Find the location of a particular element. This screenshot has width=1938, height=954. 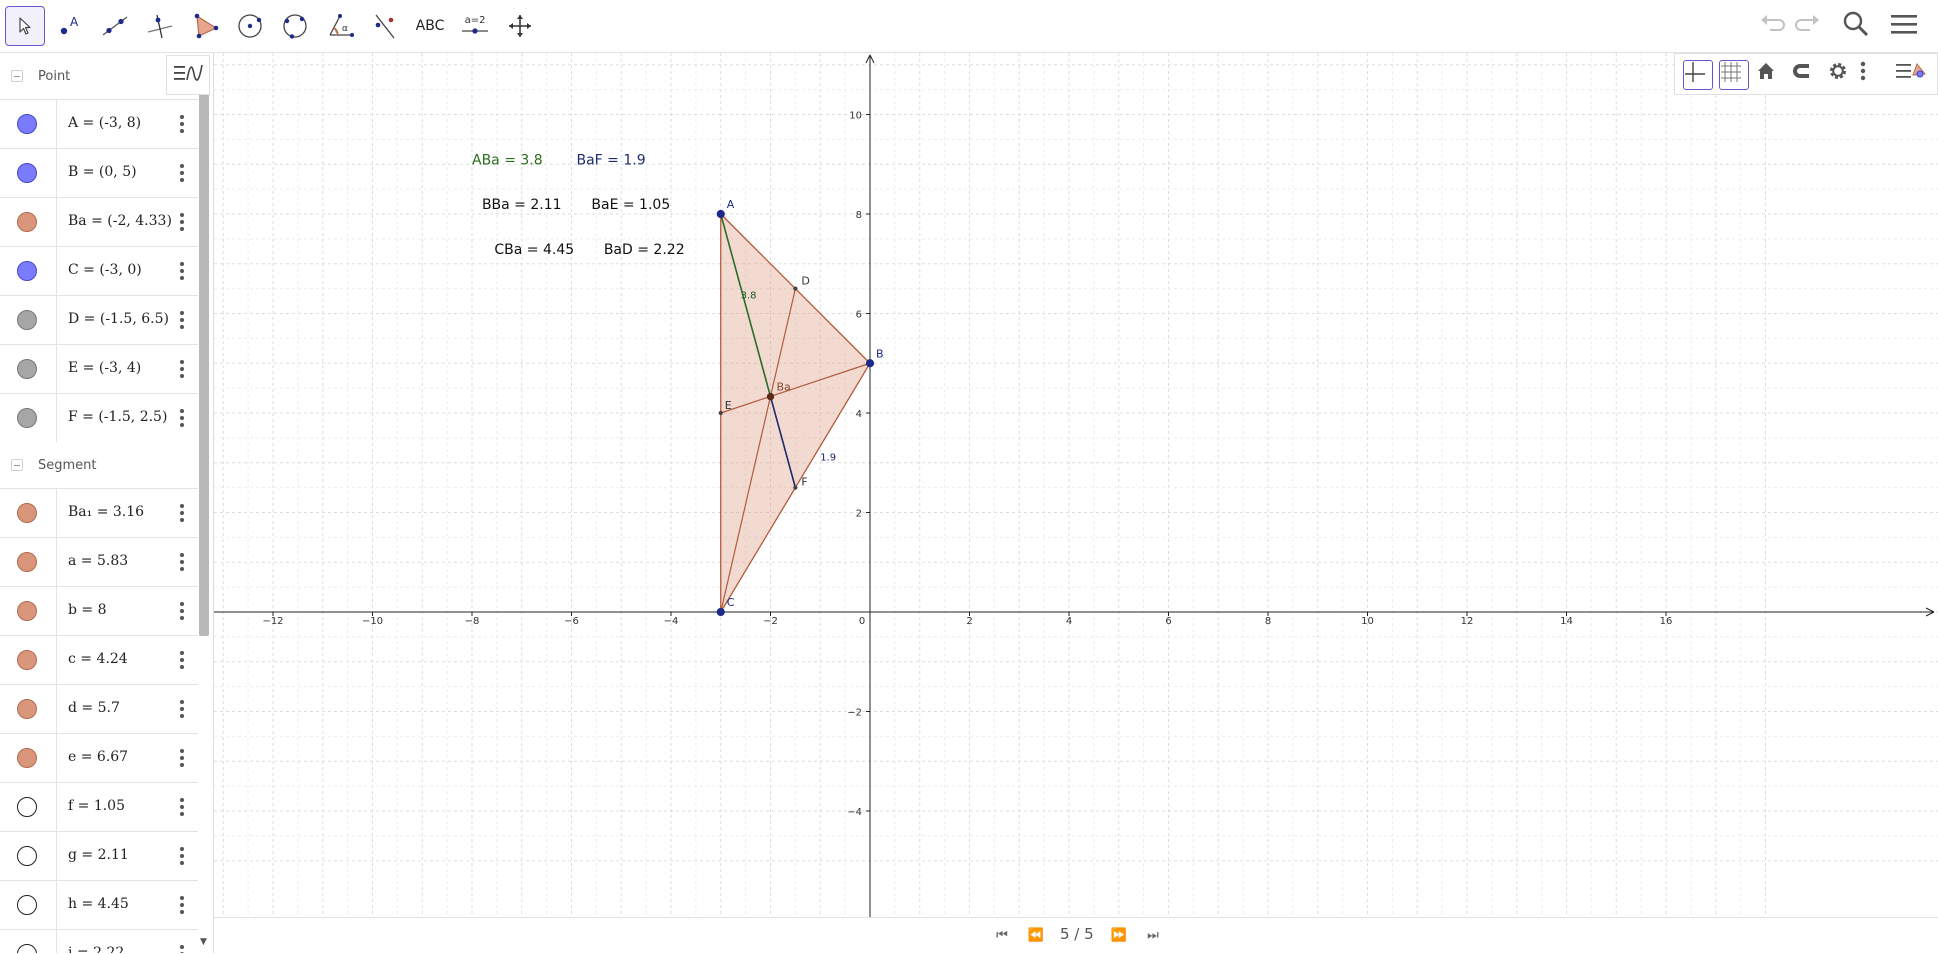

undo-button is located at coordinates (1772, 26).